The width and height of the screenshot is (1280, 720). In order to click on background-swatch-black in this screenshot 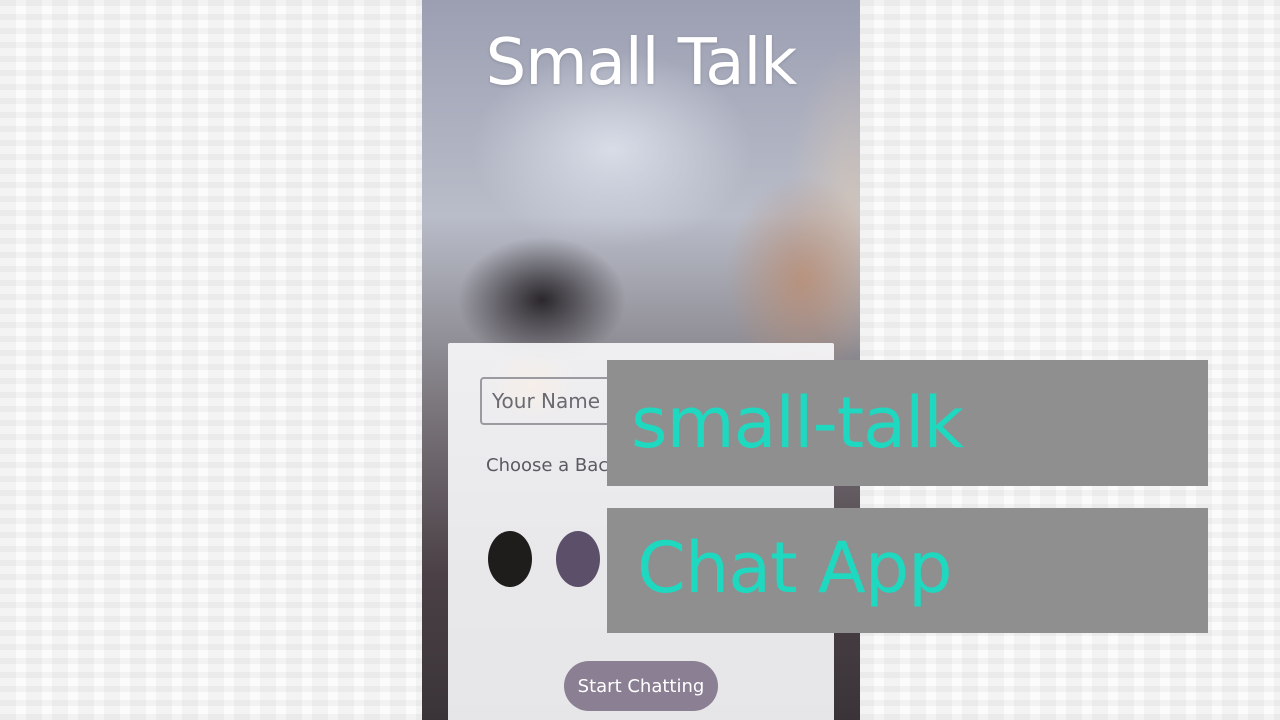, I will do `click(510, 559)`.